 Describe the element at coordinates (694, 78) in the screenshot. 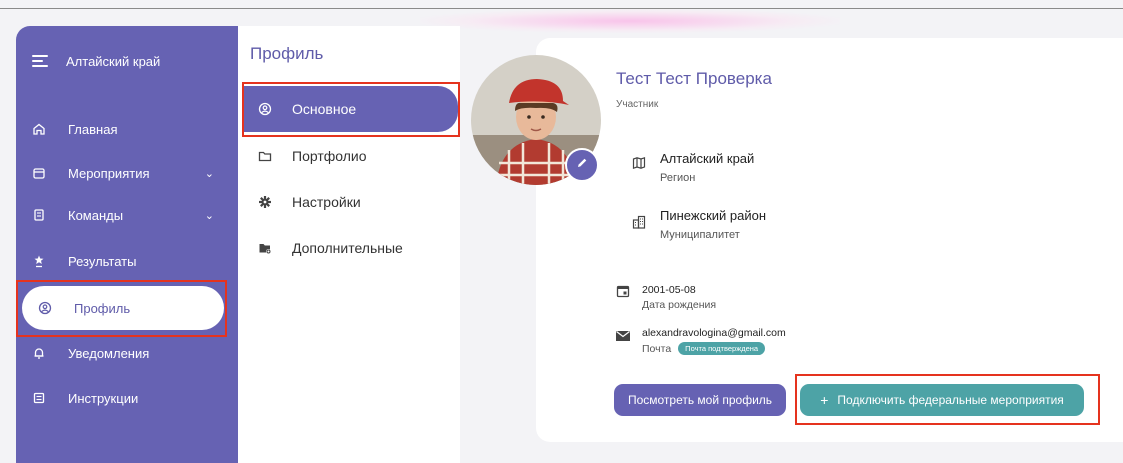

I see `profile-name: Тест Тест Проверка` at that location.